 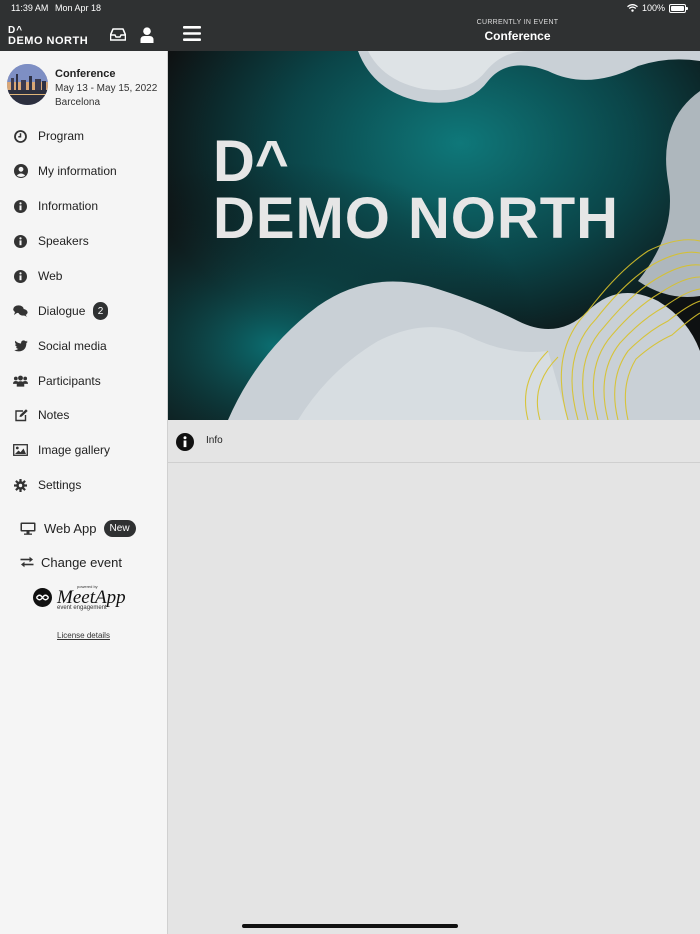 I want to click on nav-item-social-media: Social media, so click(x=83, y=346).